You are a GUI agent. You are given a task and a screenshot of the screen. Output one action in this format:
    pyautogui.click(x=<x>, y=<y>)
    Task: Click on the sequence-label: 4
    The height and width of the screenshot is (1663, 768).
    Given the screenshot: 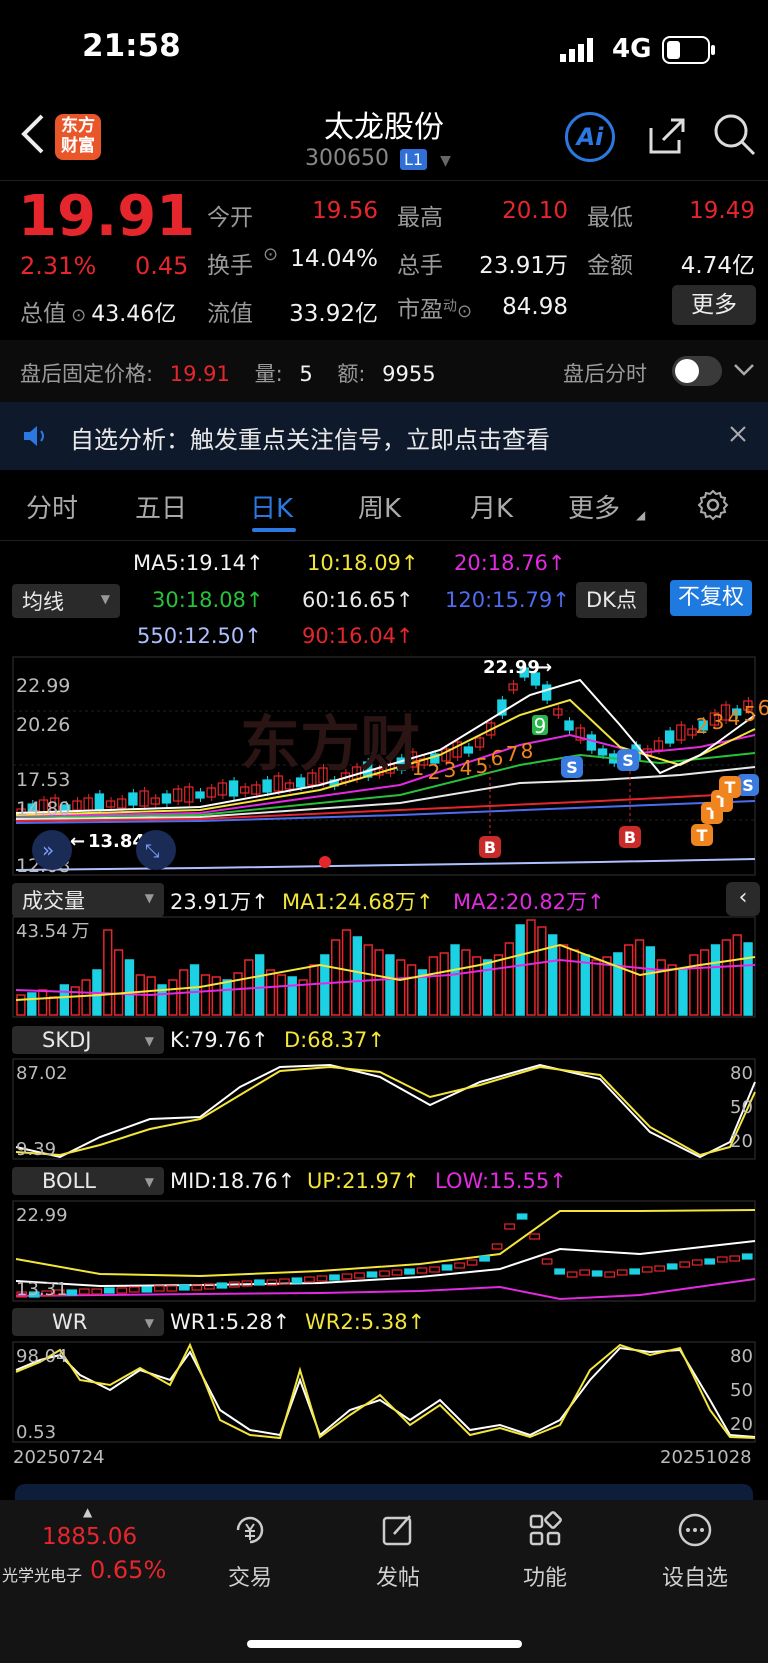 What is the action you would take?
    pyautogui.click(x=466, y=768)
    